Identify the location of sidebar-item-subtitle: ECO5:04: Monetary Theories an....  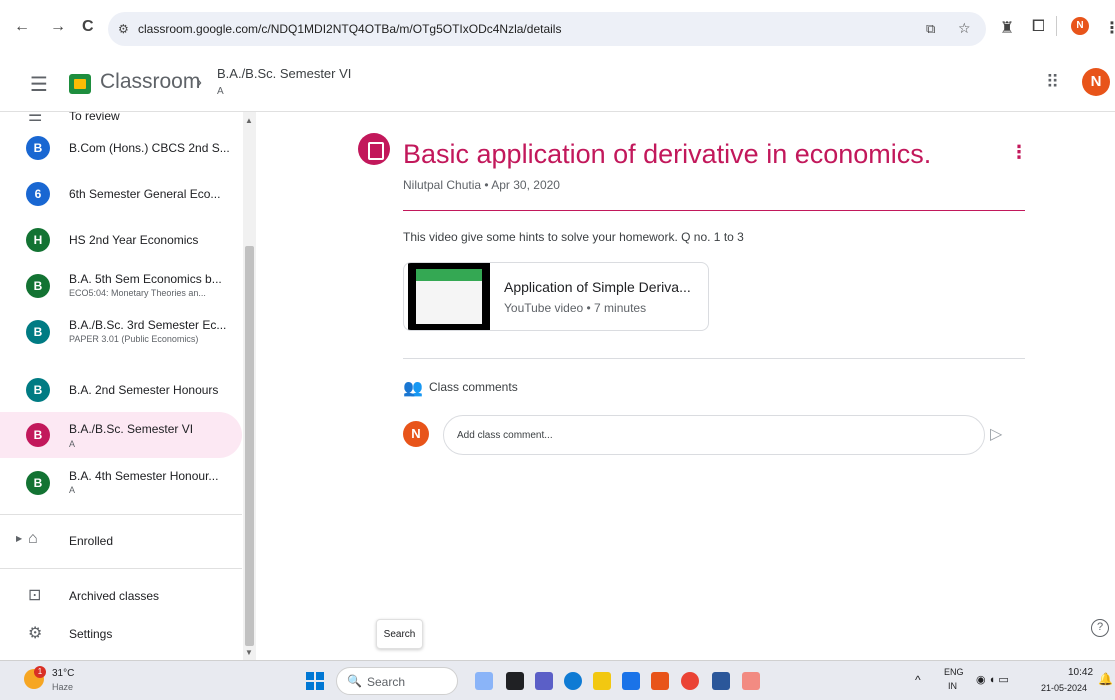
(137, 293).